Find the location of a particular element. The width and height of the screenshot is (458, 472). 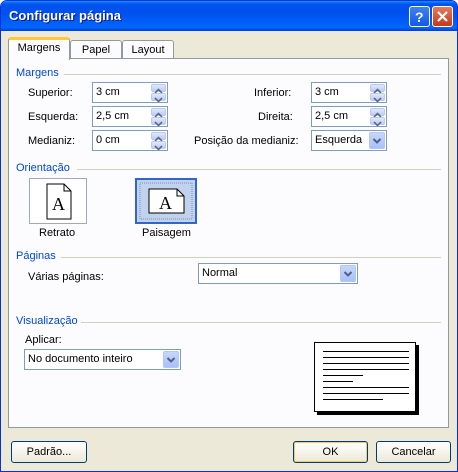

bottom-margin-label: Inferior: is located at coordinates (273, 93).